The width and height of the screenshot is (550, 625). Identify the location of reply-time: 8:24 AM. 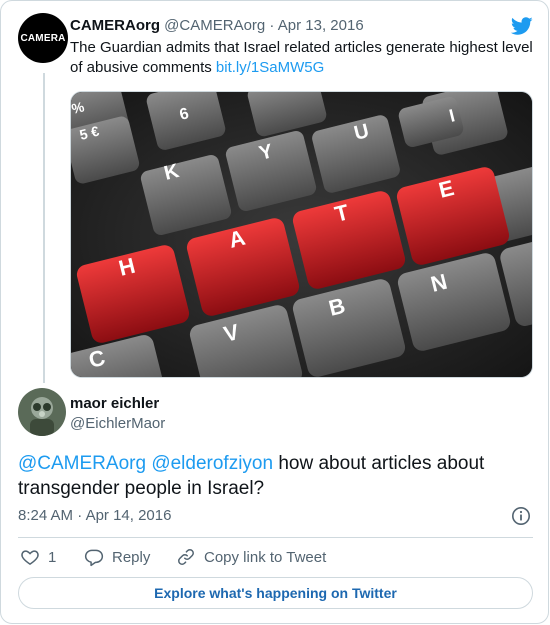
(46, 515).